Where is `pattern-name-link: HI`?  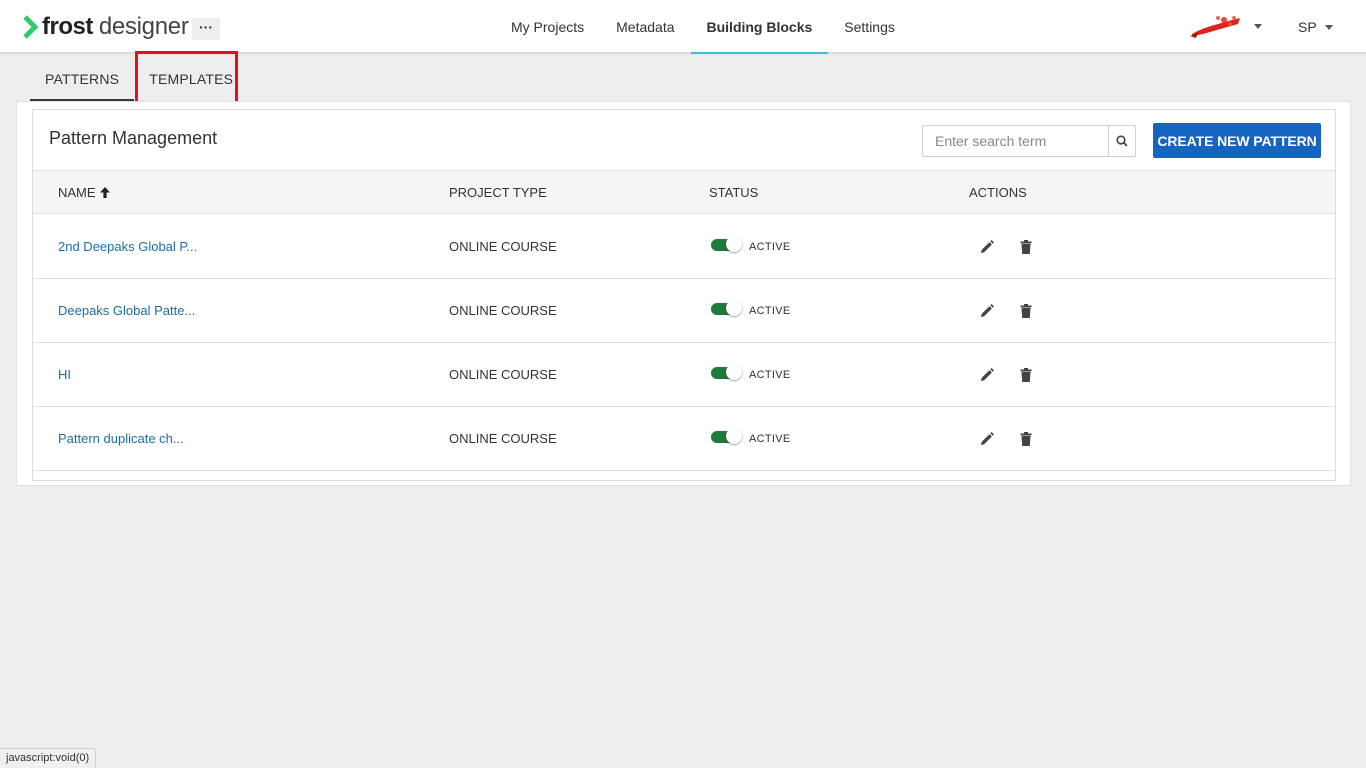 pattern-name-link: HI is located at coordinates (64, 374).